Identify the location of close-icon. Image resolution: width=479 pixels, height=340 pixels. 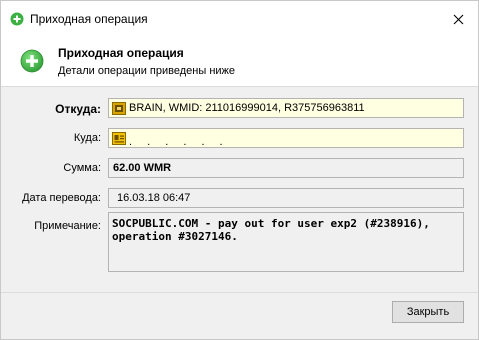
(458, 19).